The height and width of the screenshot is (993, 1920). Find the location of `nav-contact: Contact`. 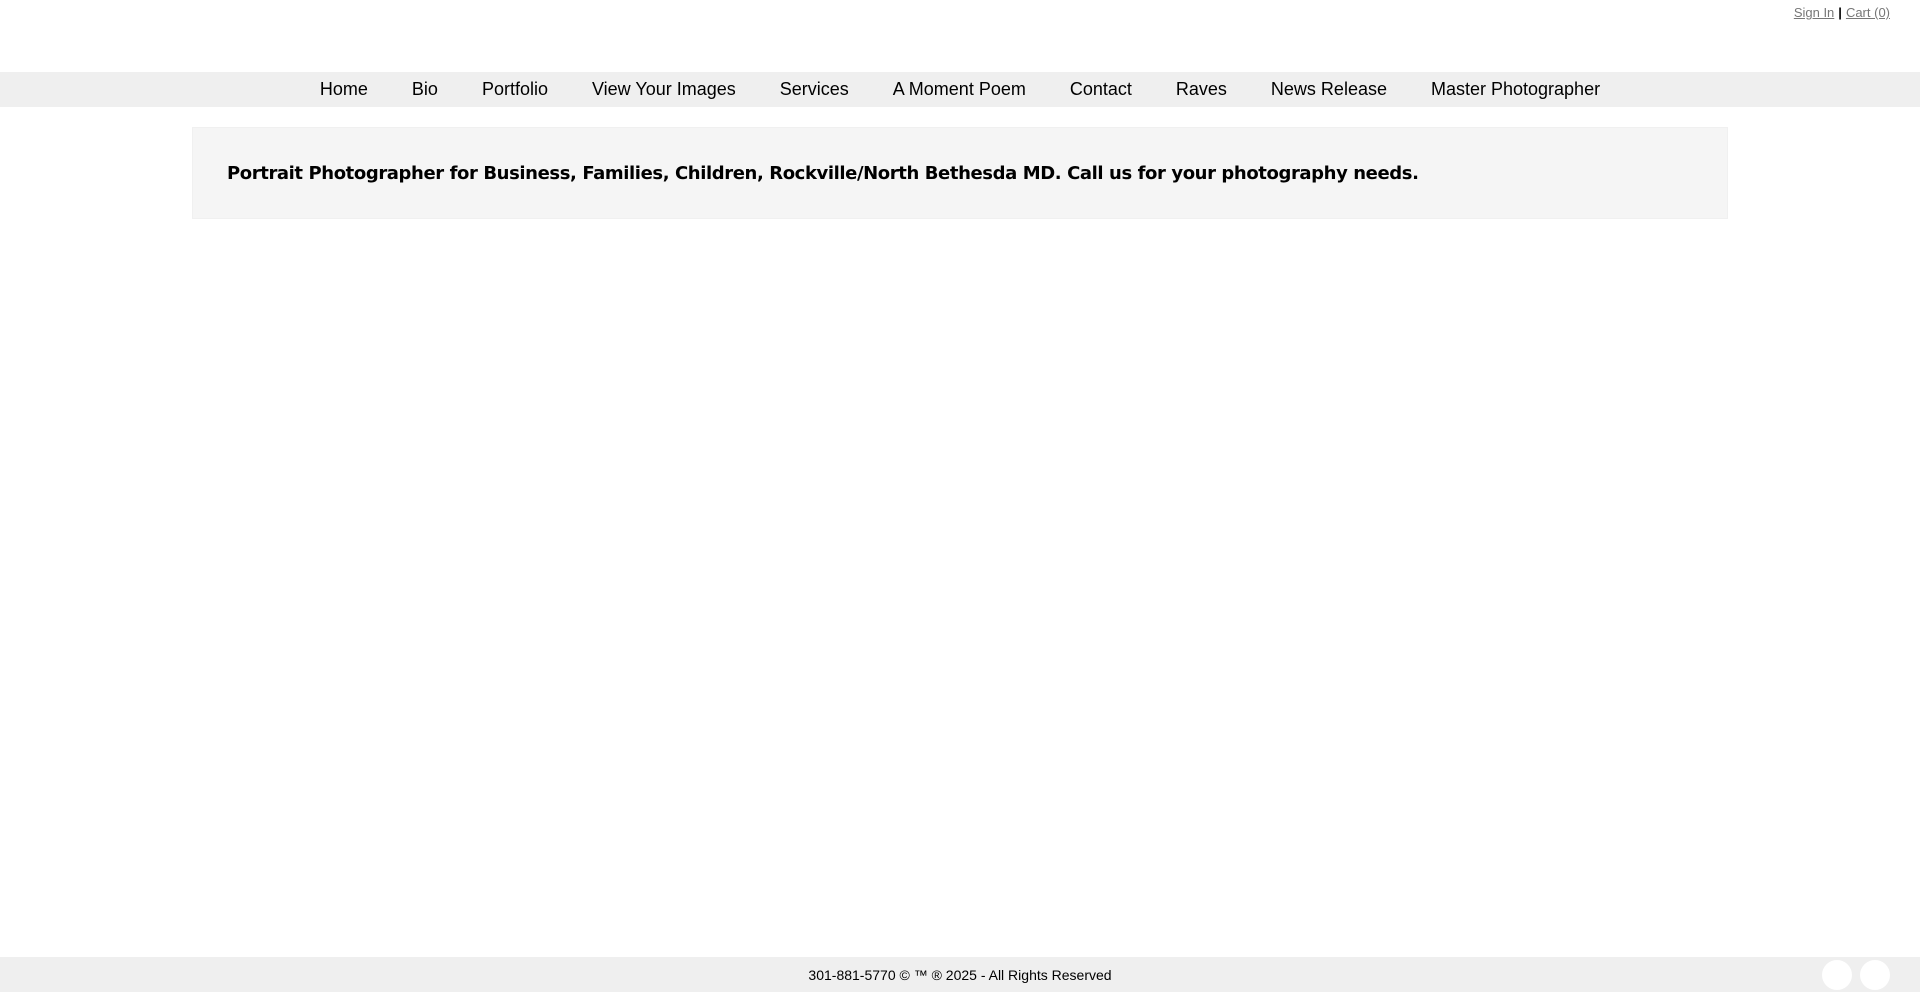

nav-contact: Contact is located at coordinates (1101, 89).